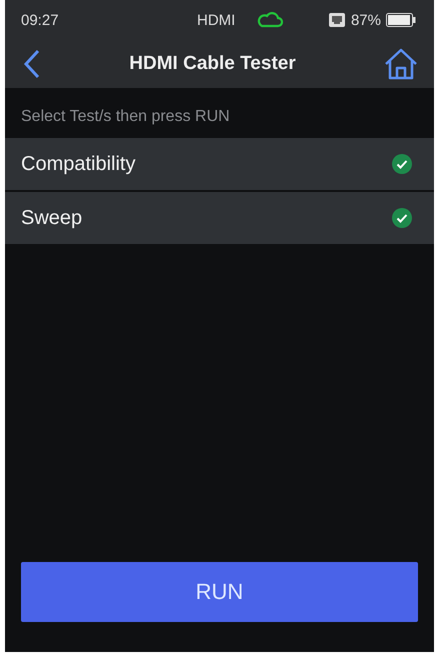 This screenshot has height=660, width=439. Describe the element at coordinates (216, 20) in the screenshot. I see `connection-label: HDMI` at that location.